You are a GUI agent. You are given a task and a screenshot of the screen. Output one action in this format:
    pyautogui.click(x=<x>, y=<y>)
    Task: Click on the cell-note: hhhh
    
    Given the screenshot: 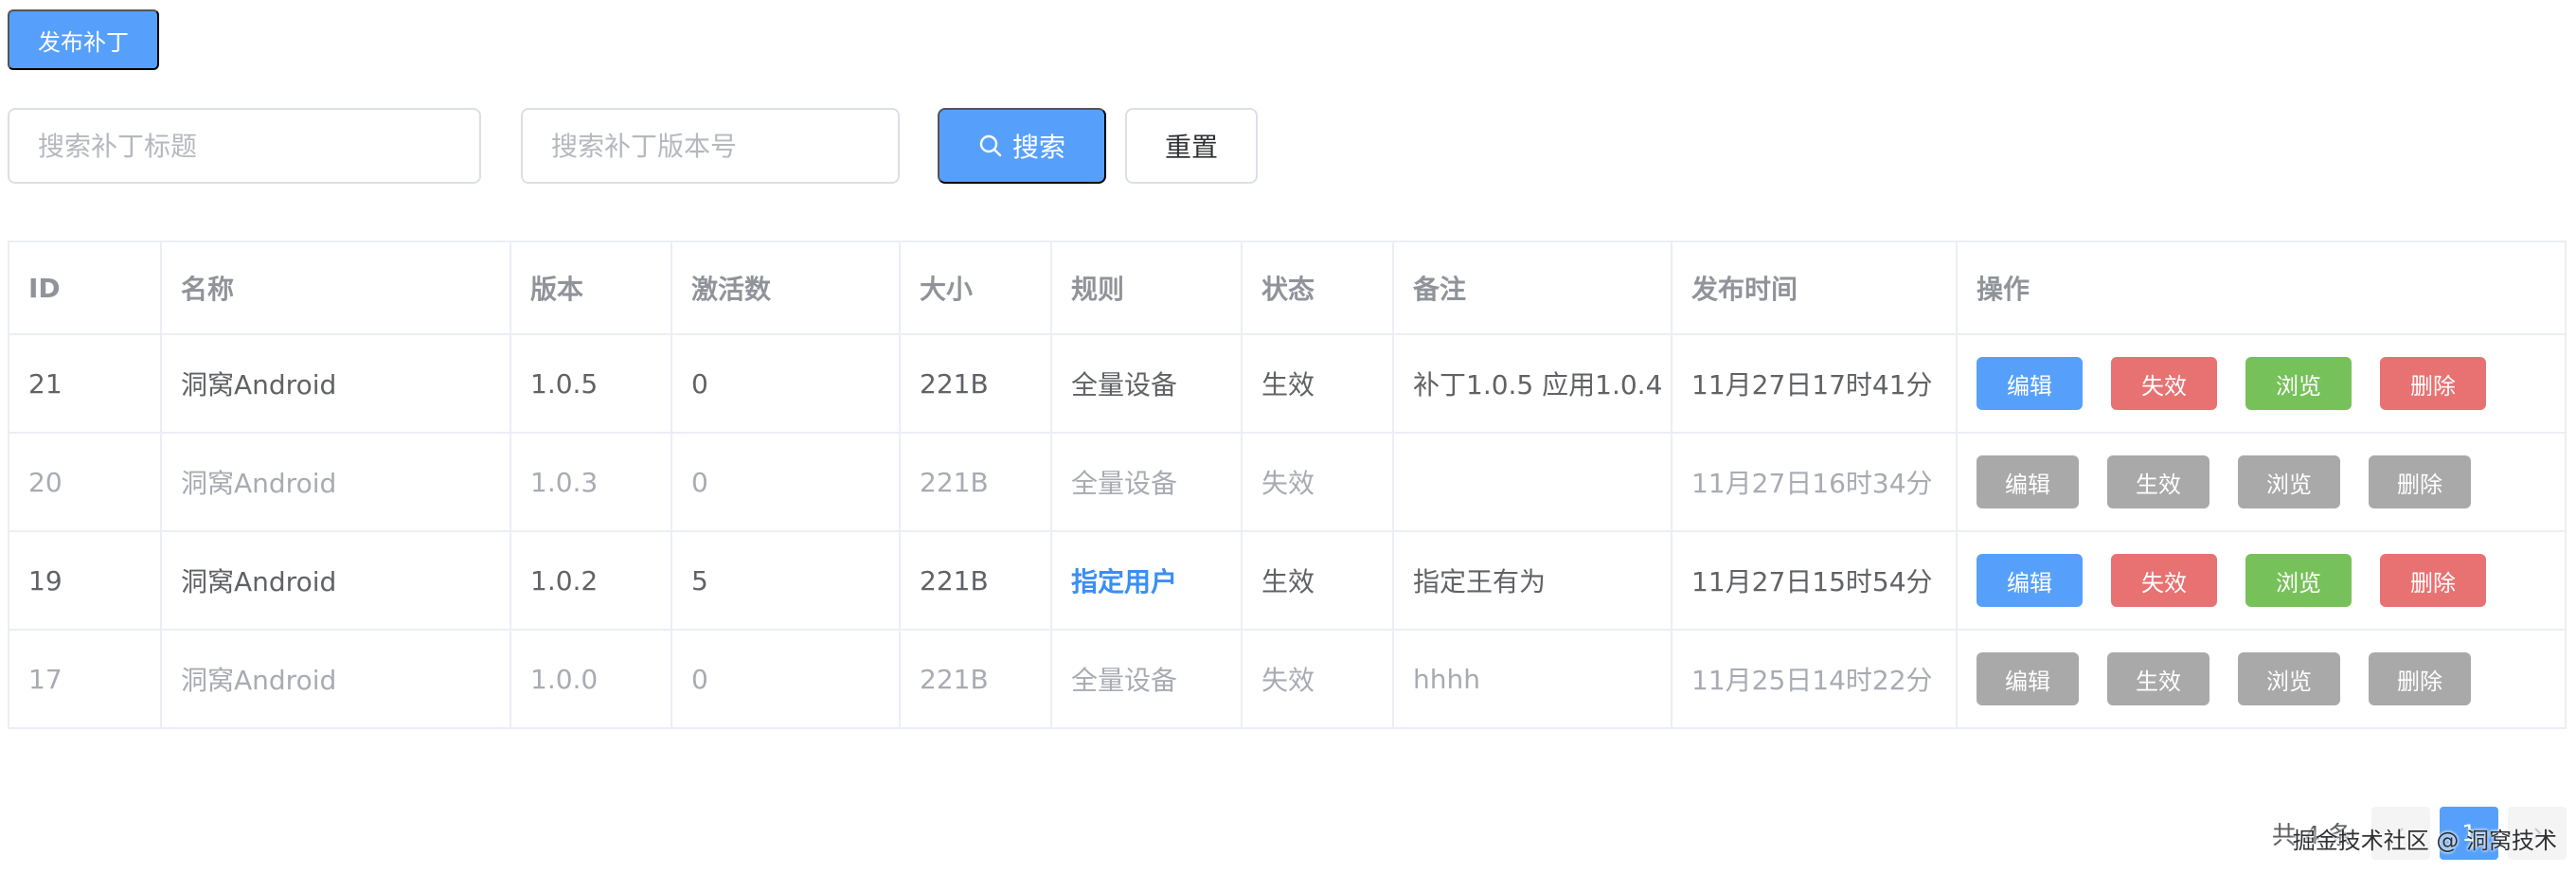 What is the action you would take?
    pyautogui.click(x=1532, y=679)
    